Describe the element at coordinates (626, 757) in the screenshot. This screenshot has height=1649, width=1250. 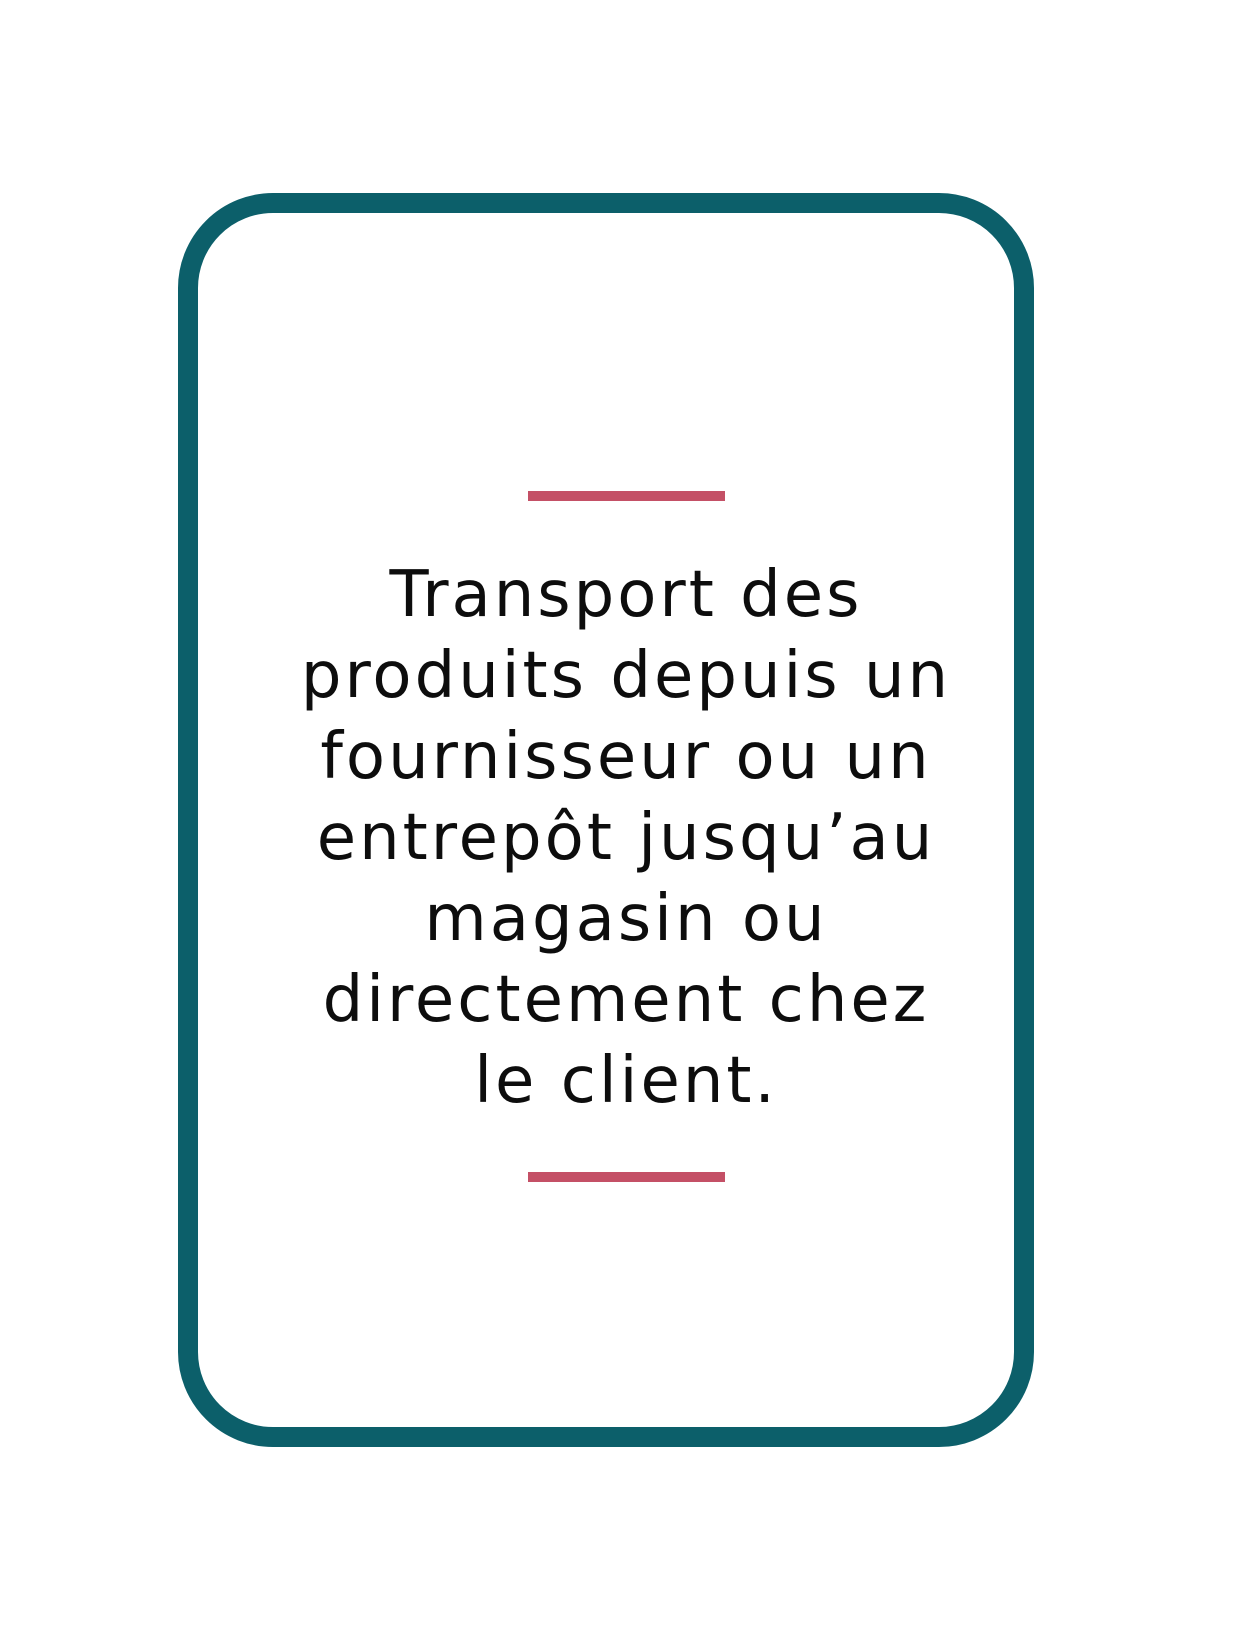
I see `definition-line: fournisseur ou un` at that location.